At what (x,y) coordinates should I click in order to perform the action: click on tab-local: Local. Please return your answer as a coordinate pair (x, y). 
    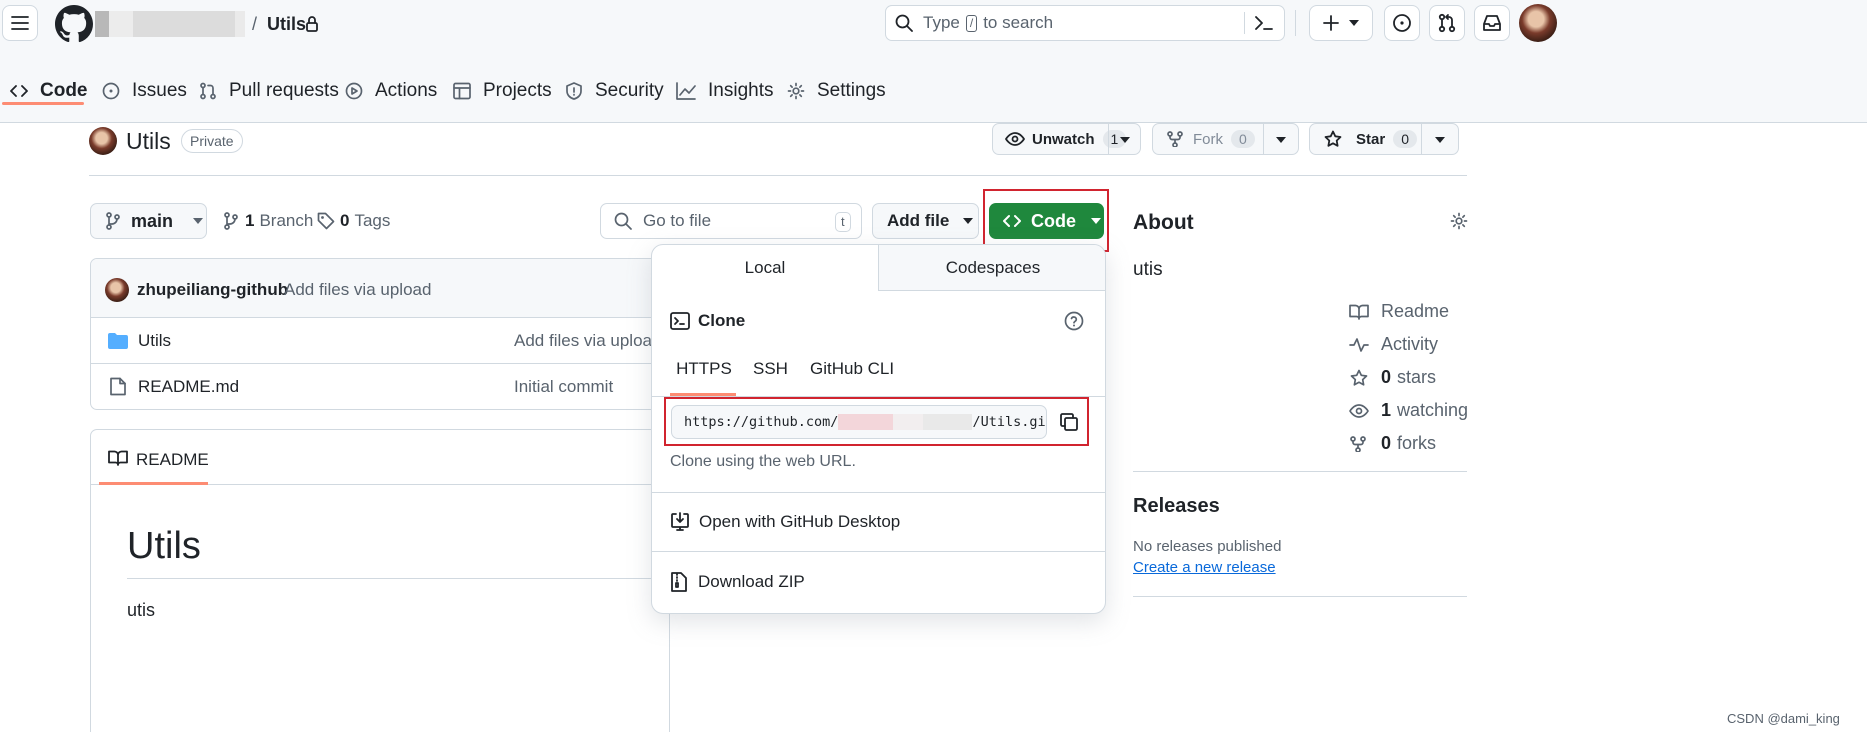
    Looking at the image, I should click on (765, 268).